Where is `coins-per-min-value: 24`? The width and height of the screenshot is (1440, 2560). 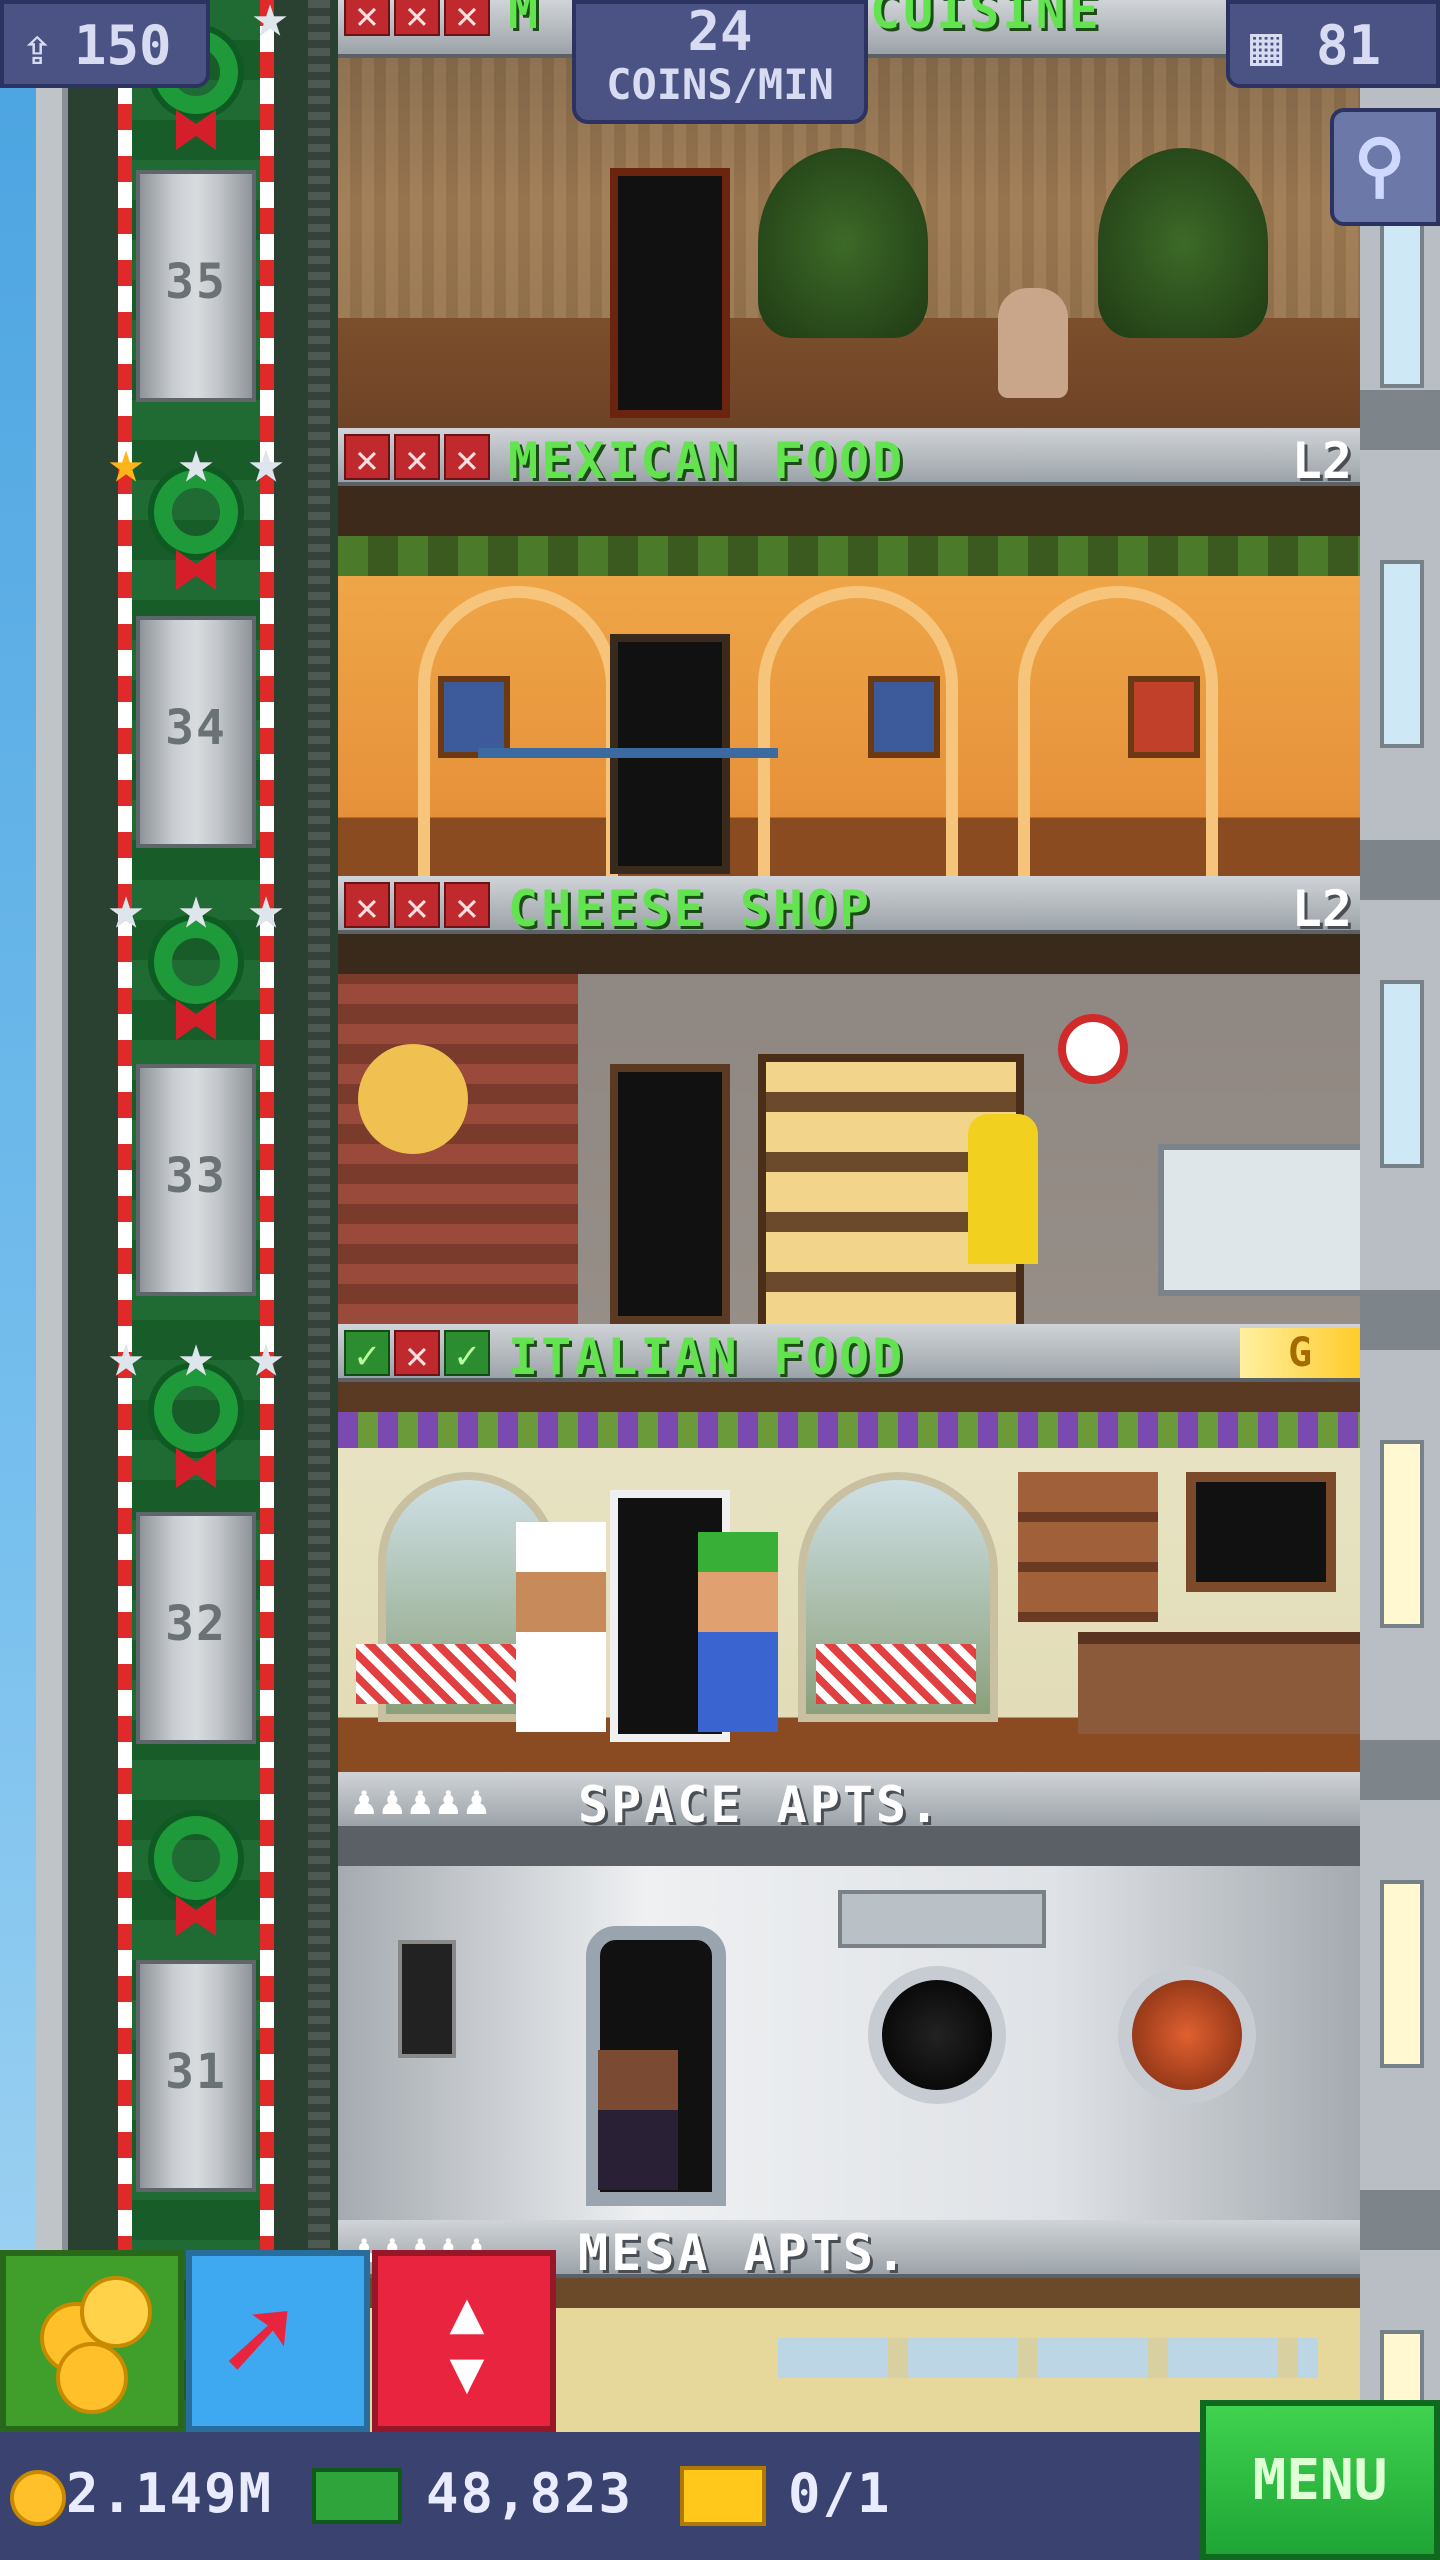 coins-per-min-value: 24 is located at coordinates (720, 31).